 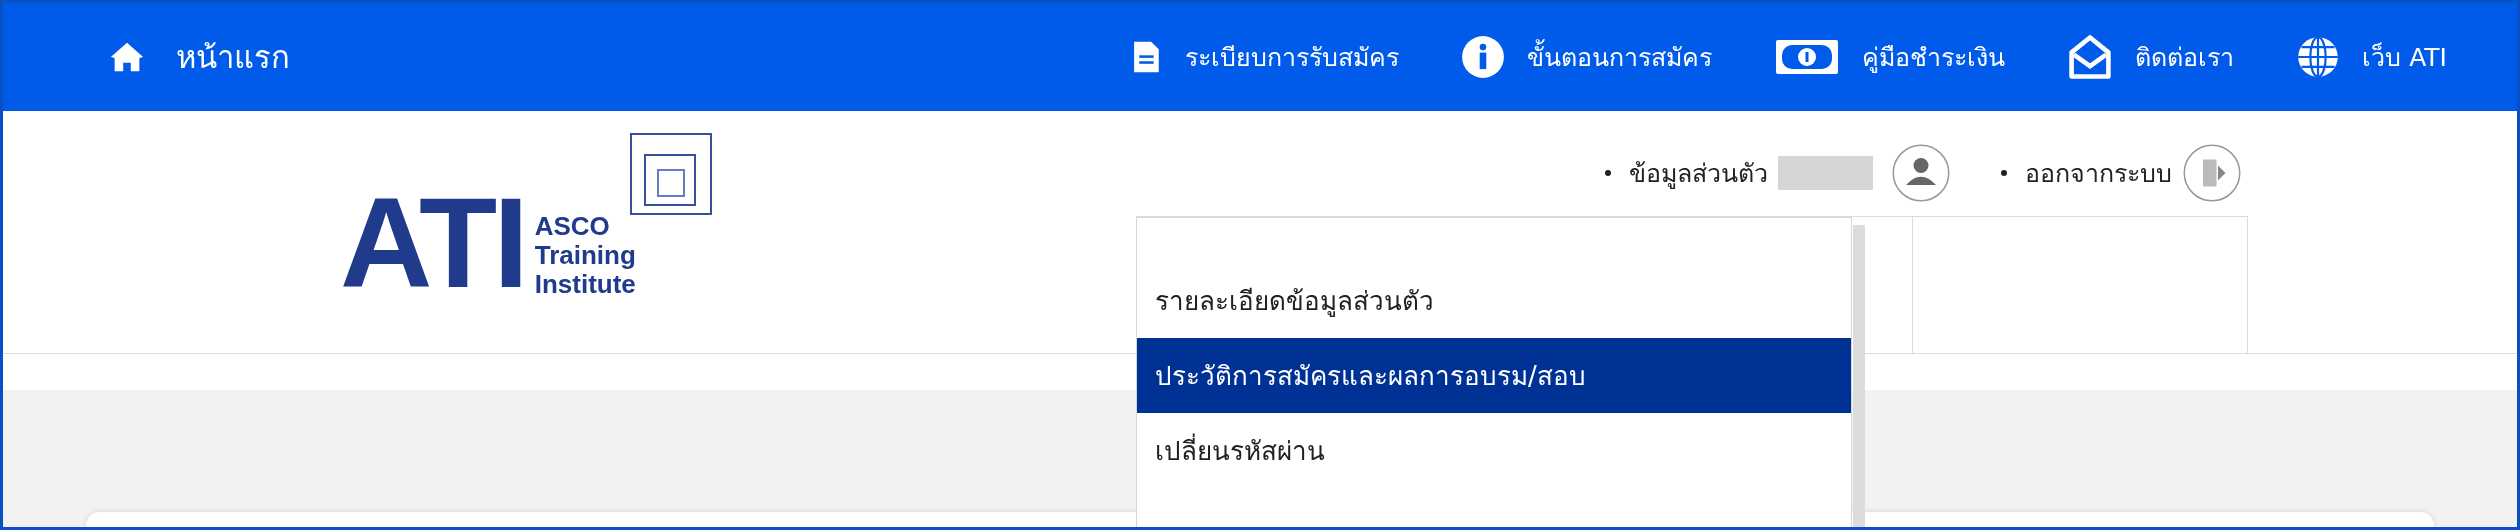 What do you see at coordinates (1807, 57) in the screenshot?
I see `banknote-icon` at bounding box center [1807, 57].